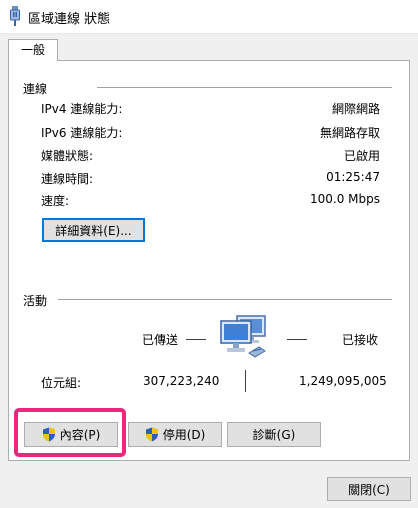  What do you see at coordinates (82, 133) in the screenshot?
I see `ipv6-connectivity-label: IPv6 連線能力:` at bounding box center [82, 133].